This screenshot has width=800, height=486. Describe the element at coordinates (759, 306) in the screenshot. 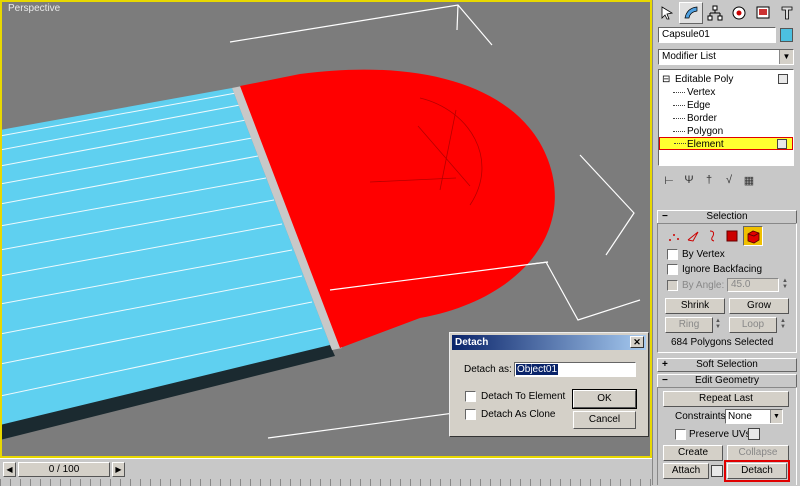

I see `grow-button: Grow` at that location.